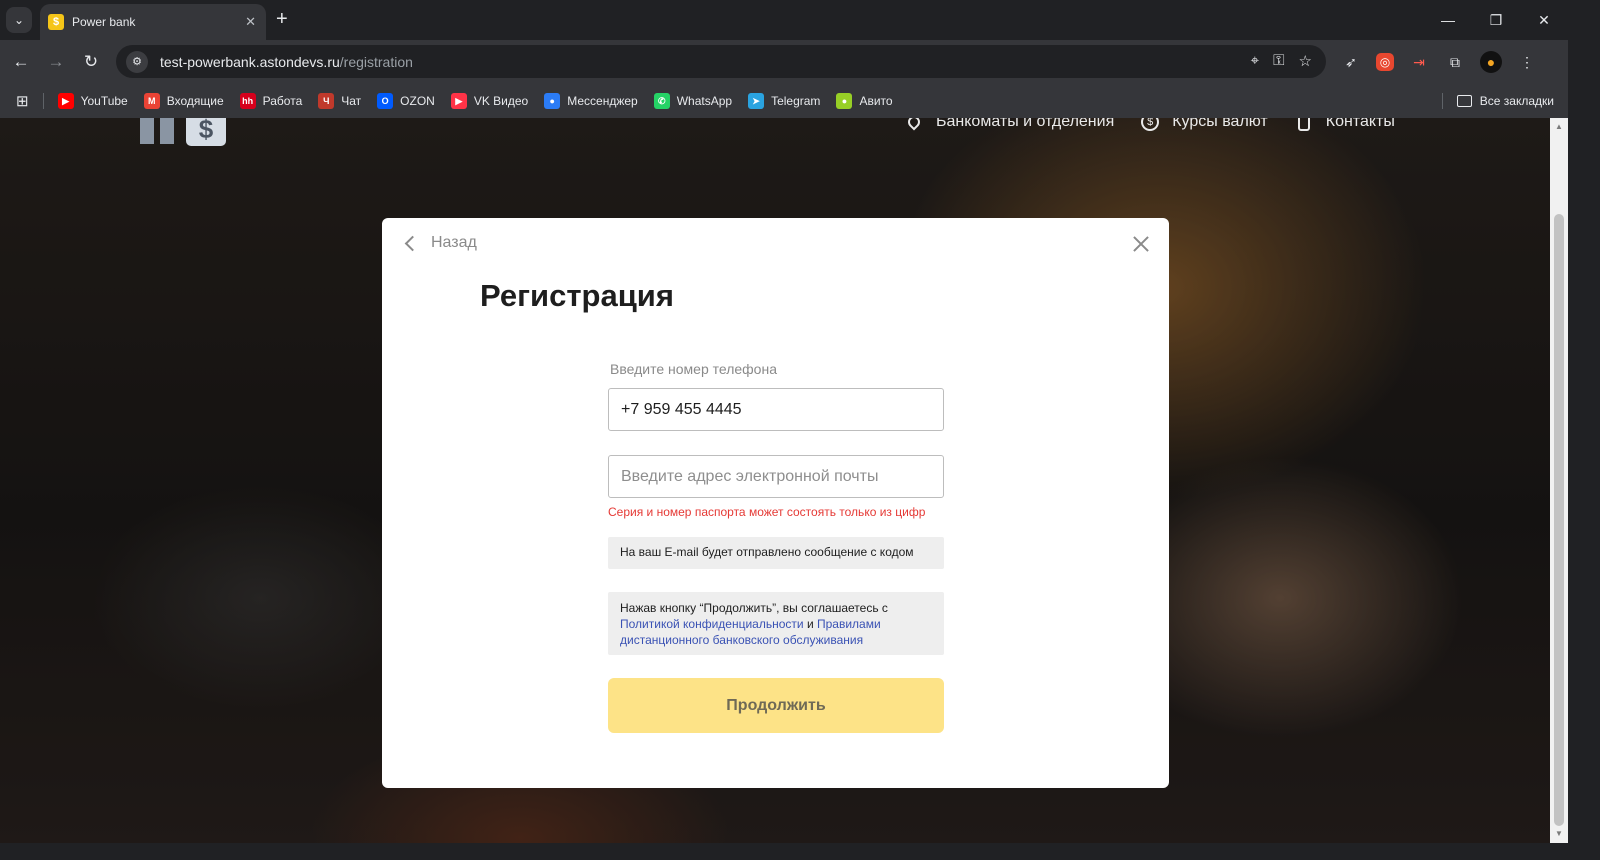 This screenshot has height=860, width=1600. I want to click on back-arrow-icon: ←, so click(21, 62).